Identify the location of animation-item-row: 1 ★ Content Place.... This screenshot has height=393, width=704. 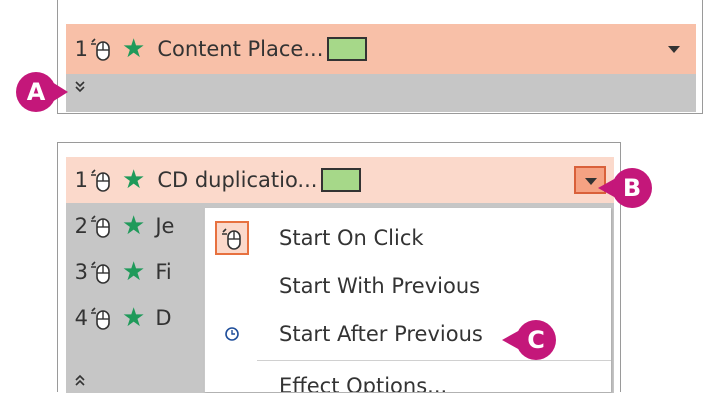
(381, 49).